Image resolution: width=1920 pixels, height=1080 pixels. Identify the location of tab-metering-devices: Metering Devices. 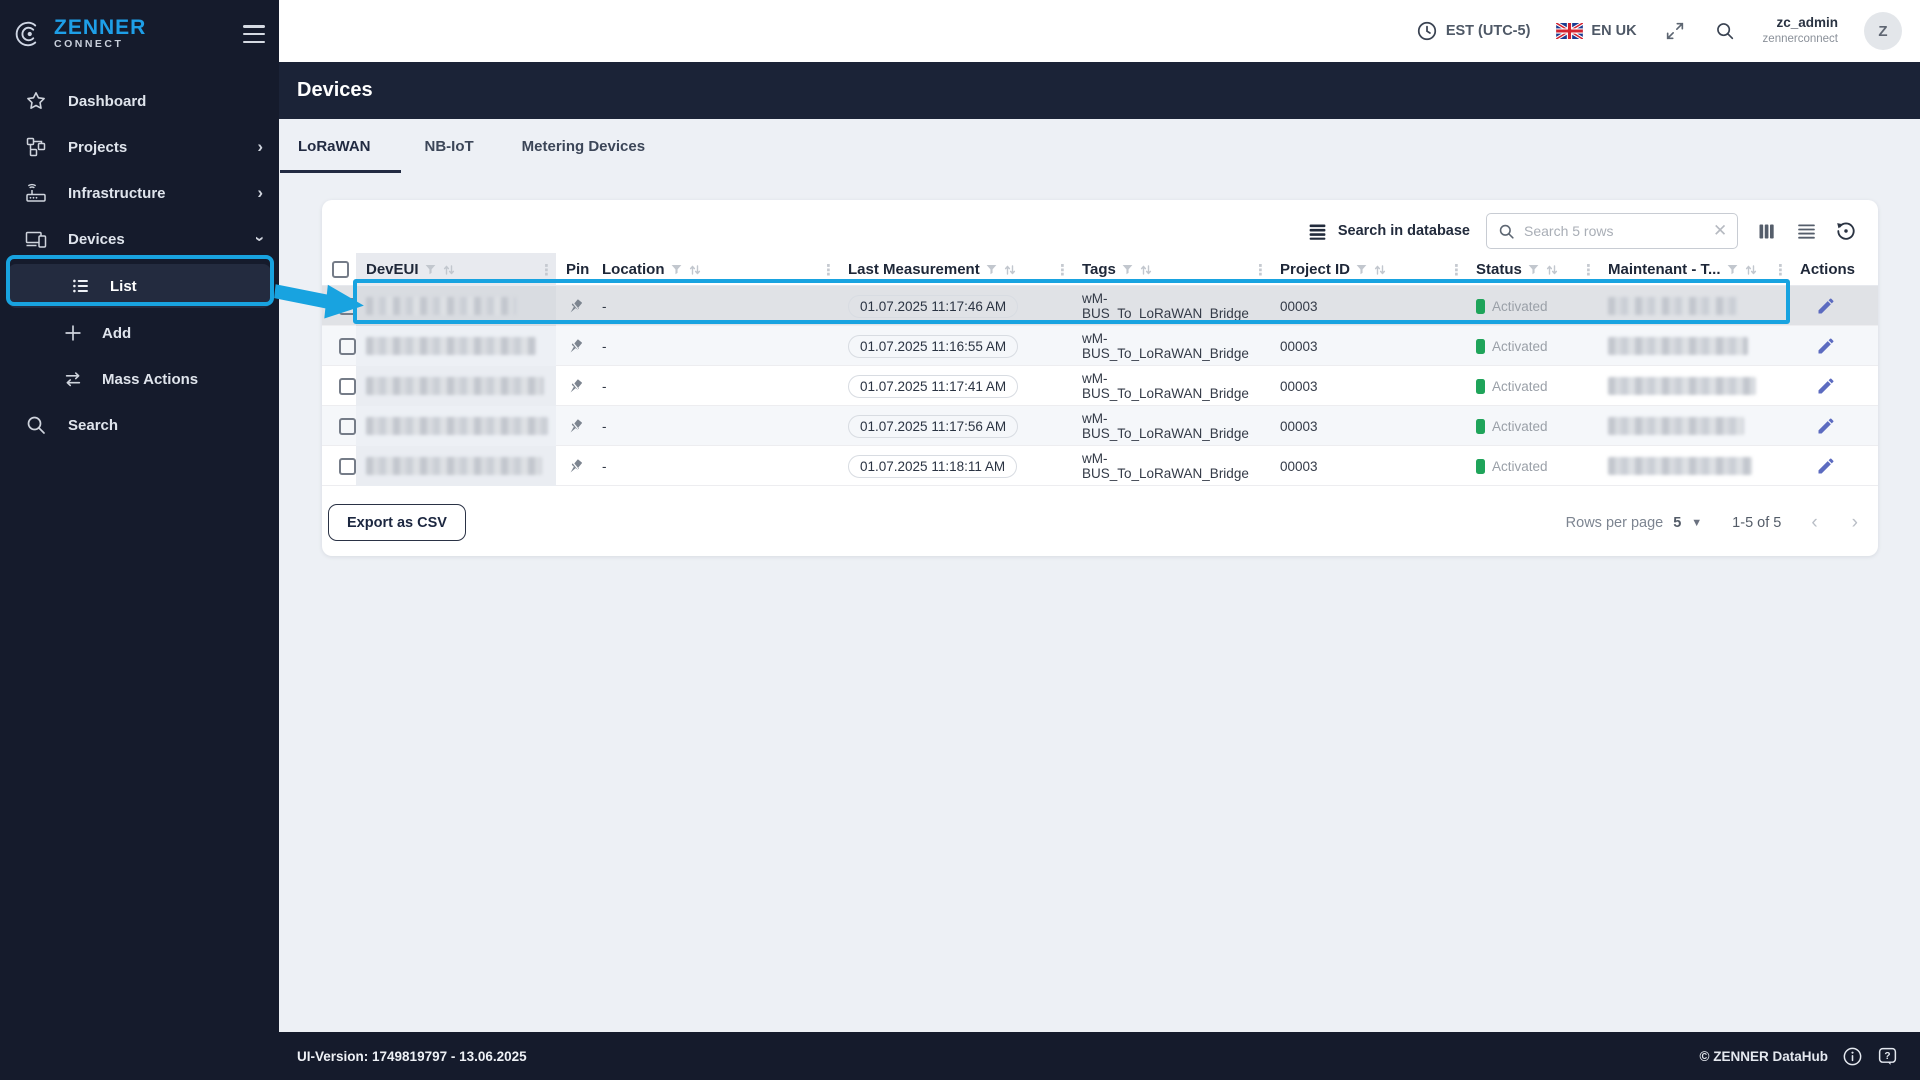
(583, 146).